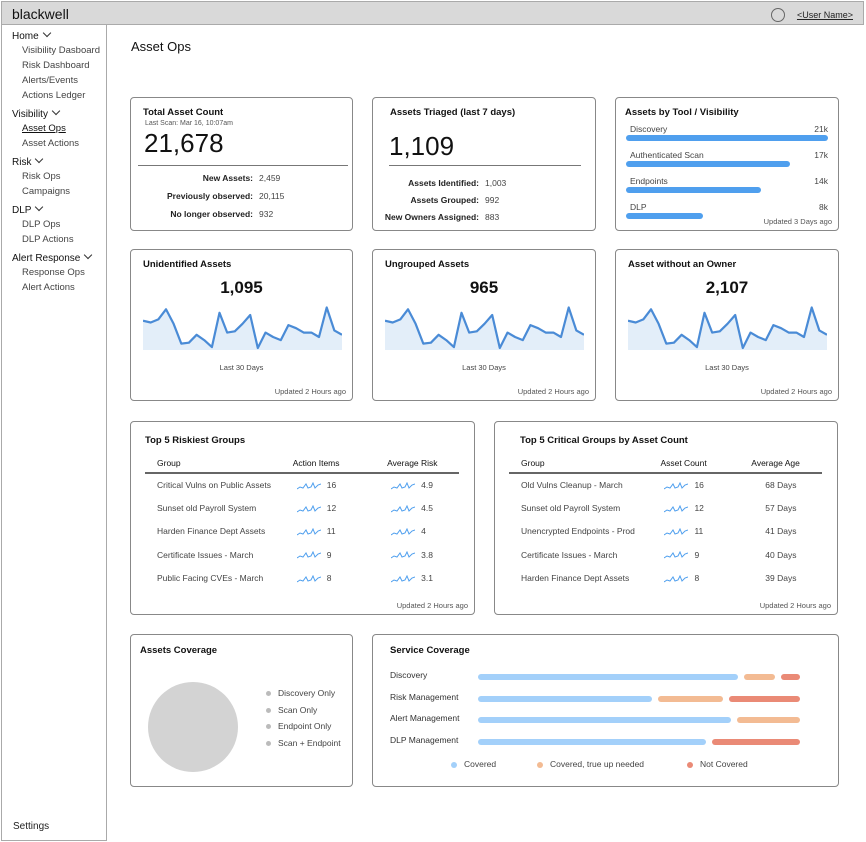  I want to click on service-row: Discovery, so click(595, 676).